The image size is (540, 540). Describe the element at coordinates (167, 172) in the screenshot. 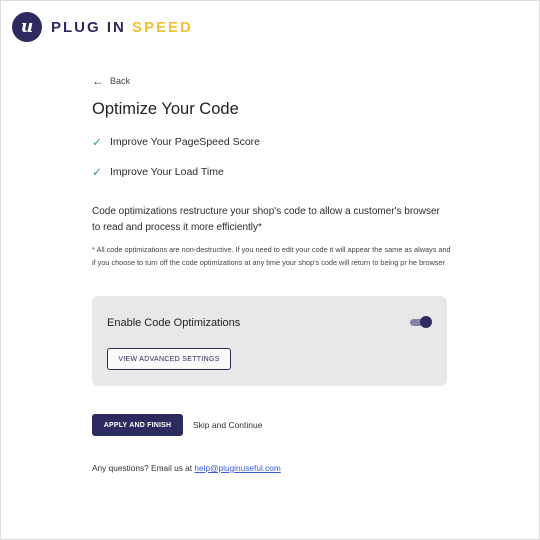

I see `benefit-text: Improve Your Load Time` at that location.